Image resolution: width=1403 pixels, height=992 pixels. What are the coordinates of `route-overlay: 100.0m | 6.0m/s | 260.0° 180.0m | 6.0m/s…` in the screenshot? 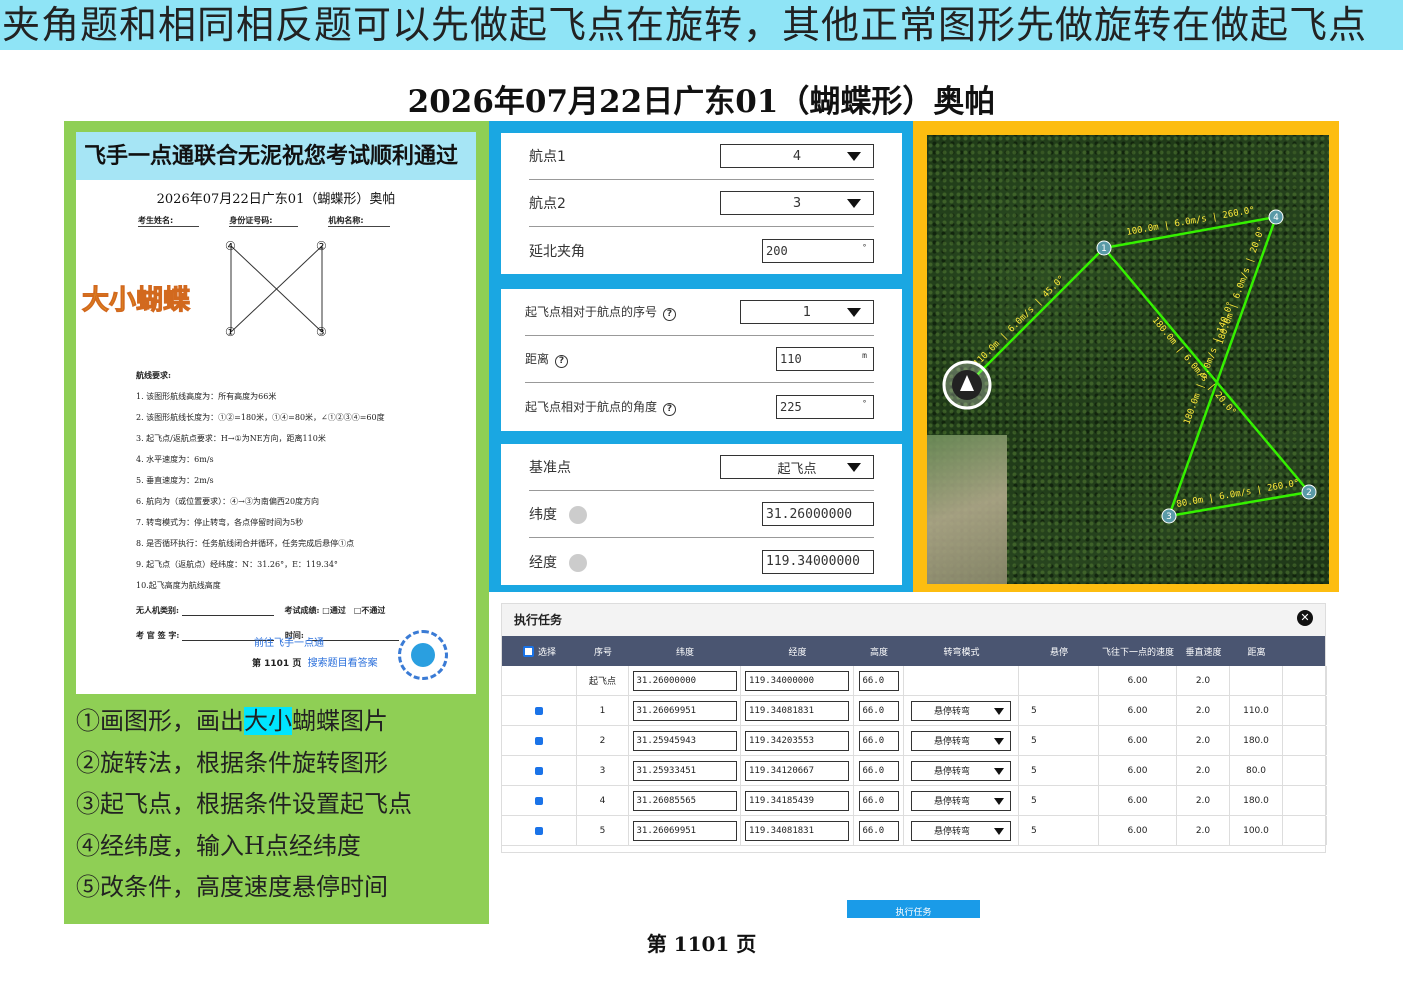 It's located at (1129, 365).